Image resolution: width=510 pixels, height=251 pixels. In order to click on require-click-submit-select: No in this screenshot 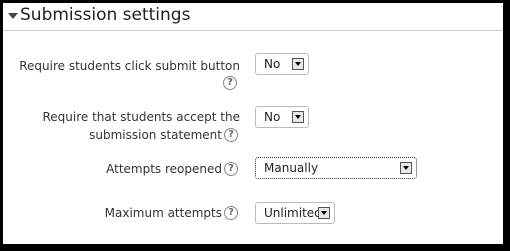, I will do `click(282, 64)`.